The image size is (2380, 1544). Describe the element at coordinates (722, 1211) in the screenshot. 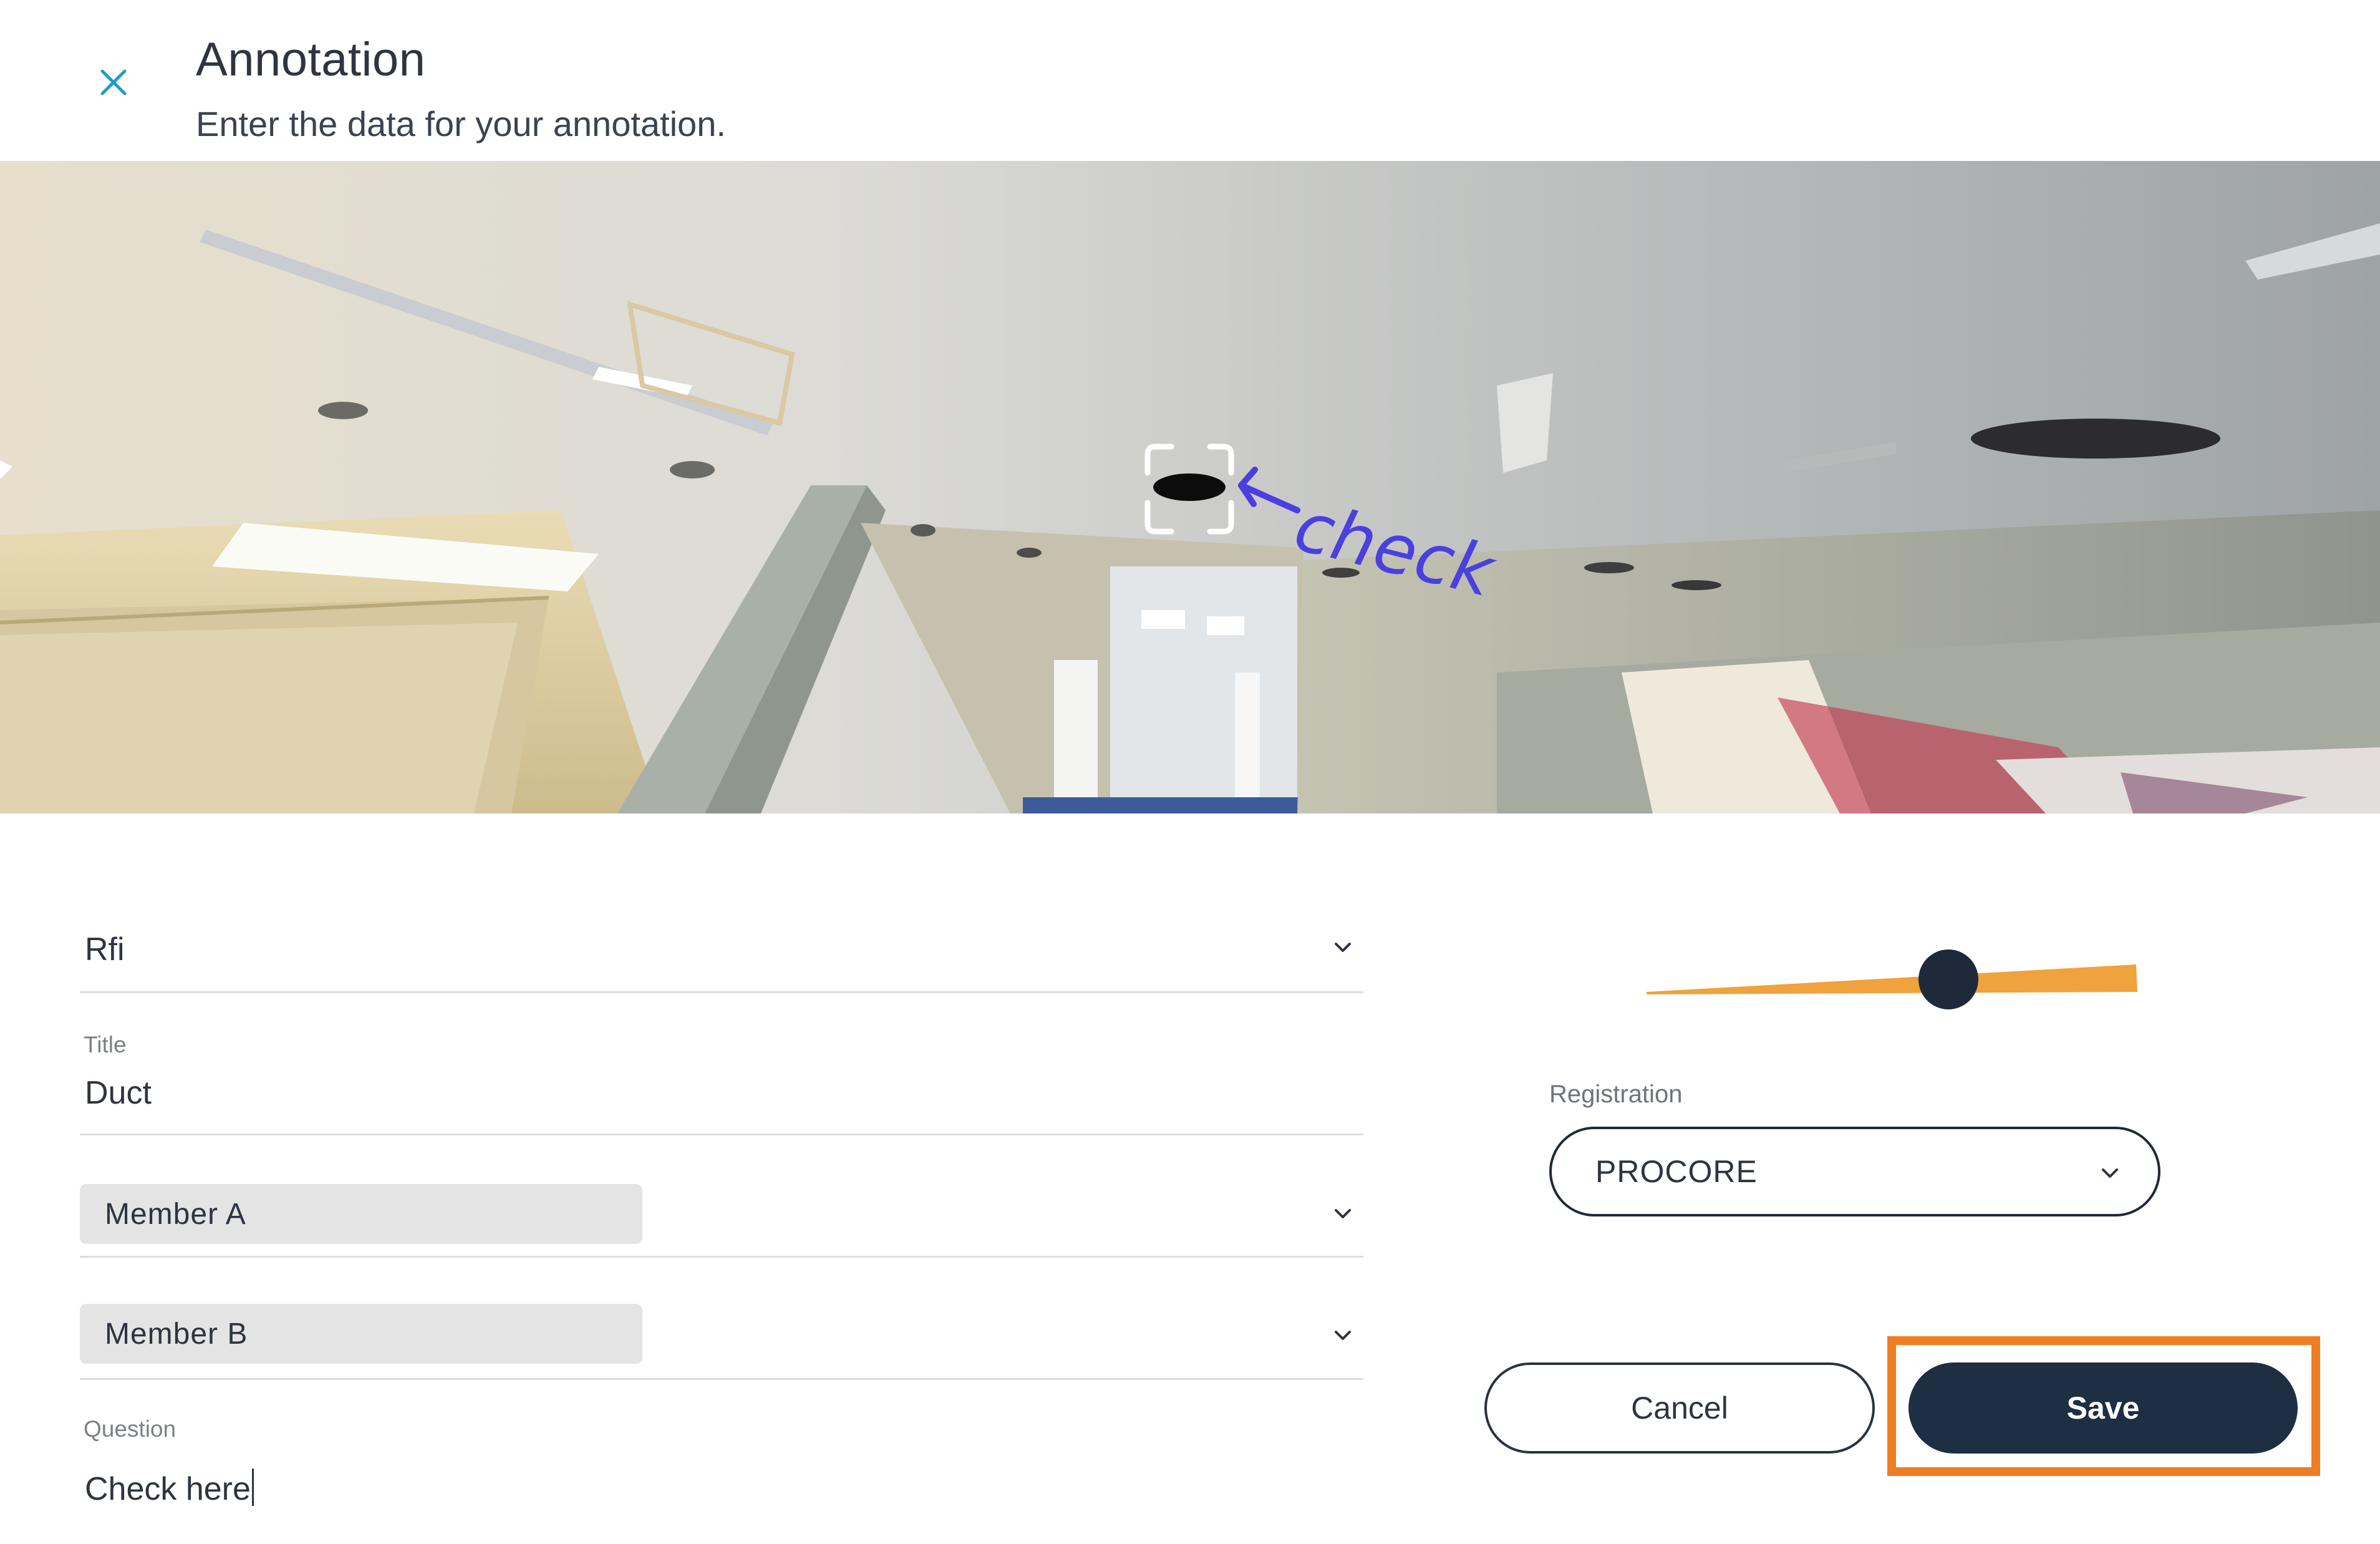

I see `member-a-select: Member A` at that location.